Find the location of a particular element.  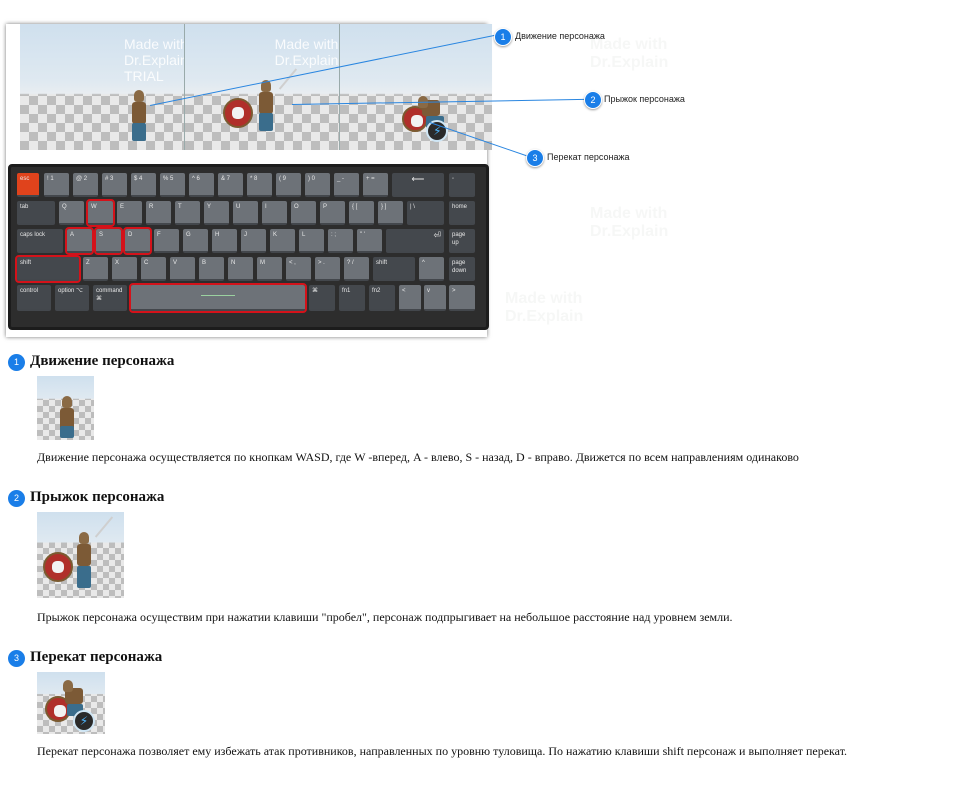

key: I is located at coordinates (274, 213).